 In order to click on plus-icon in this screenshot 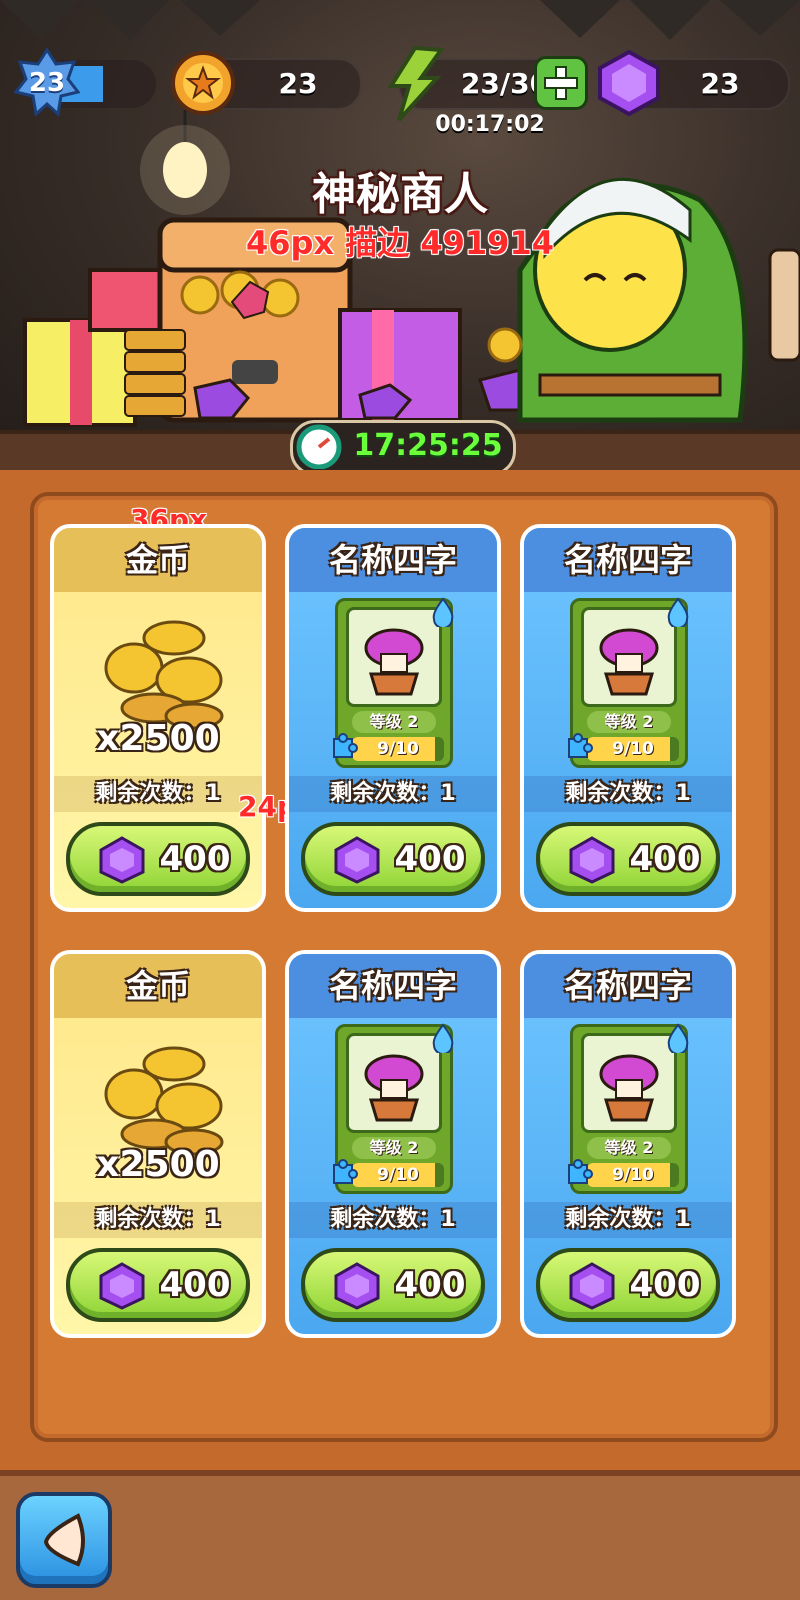, I will do `click(561, 83)`.